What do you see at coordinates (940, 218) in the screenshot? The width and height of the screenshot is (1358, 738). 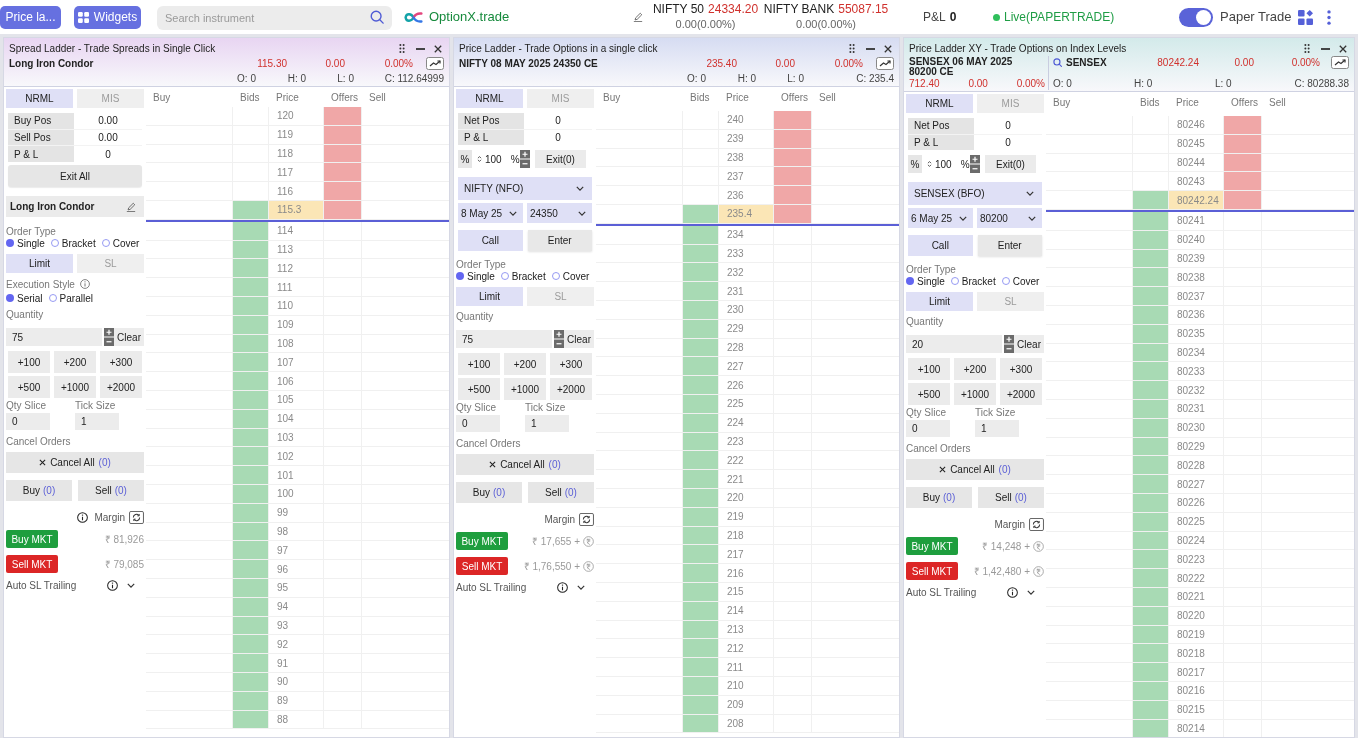 I see `expiry-dropdown: 6 May 25` at bounding box center [940, 218].